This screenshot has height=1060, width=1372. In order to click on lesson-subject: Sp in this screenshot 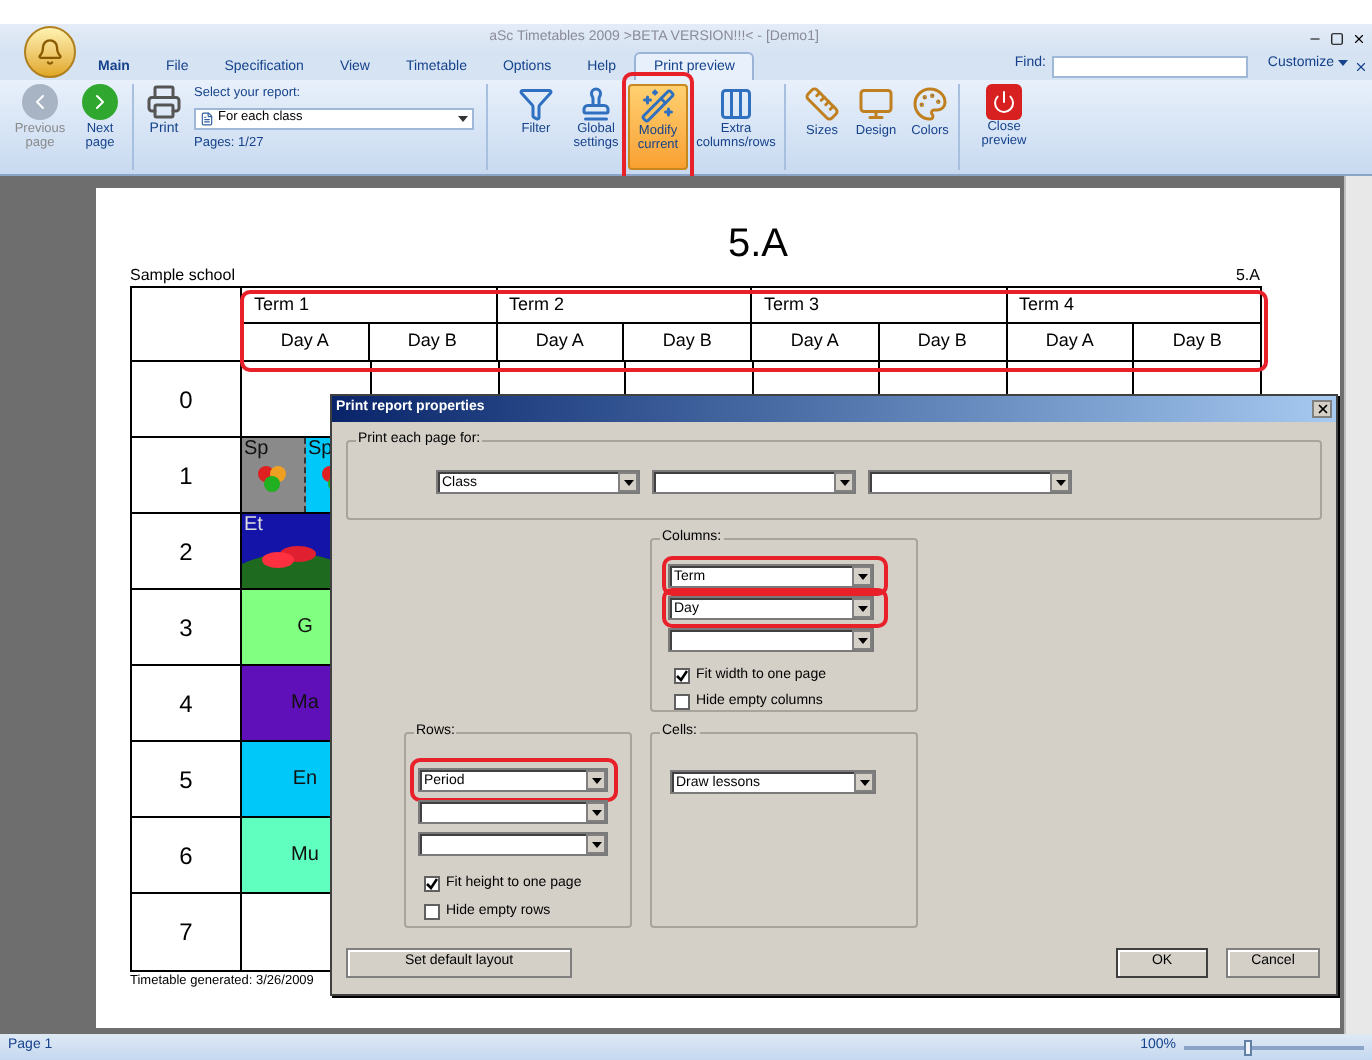, I will do `click(256, 450)`.